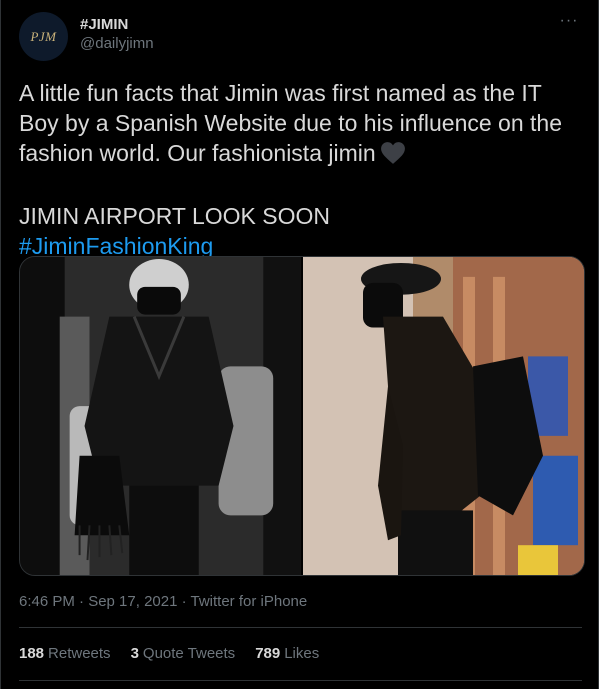  I want to click on tweet-line-2: JIMIN AIRPORT LOOK SOON, so click(174, 216).